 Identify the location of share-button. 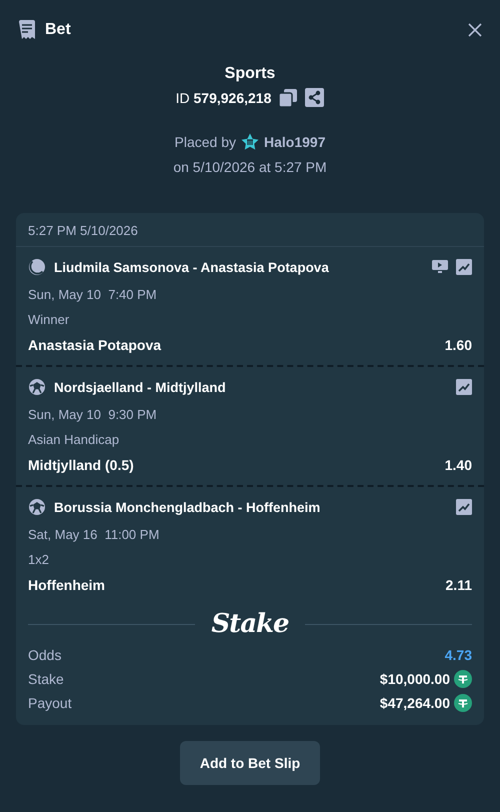
(314, 97).